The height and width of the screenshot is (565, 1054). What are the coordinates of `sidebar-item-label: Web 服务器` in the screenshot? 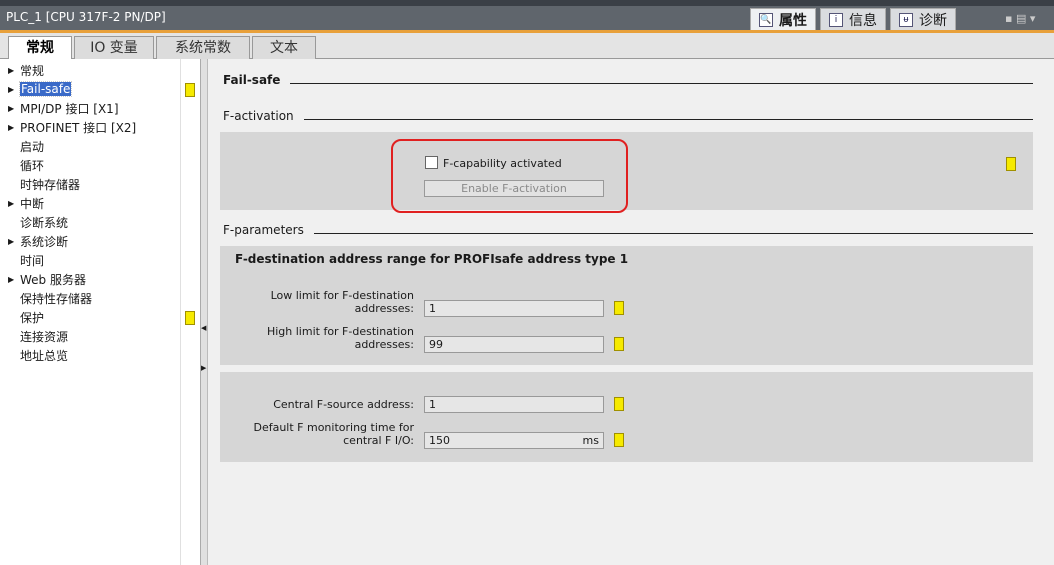 It's located at (53, 279).